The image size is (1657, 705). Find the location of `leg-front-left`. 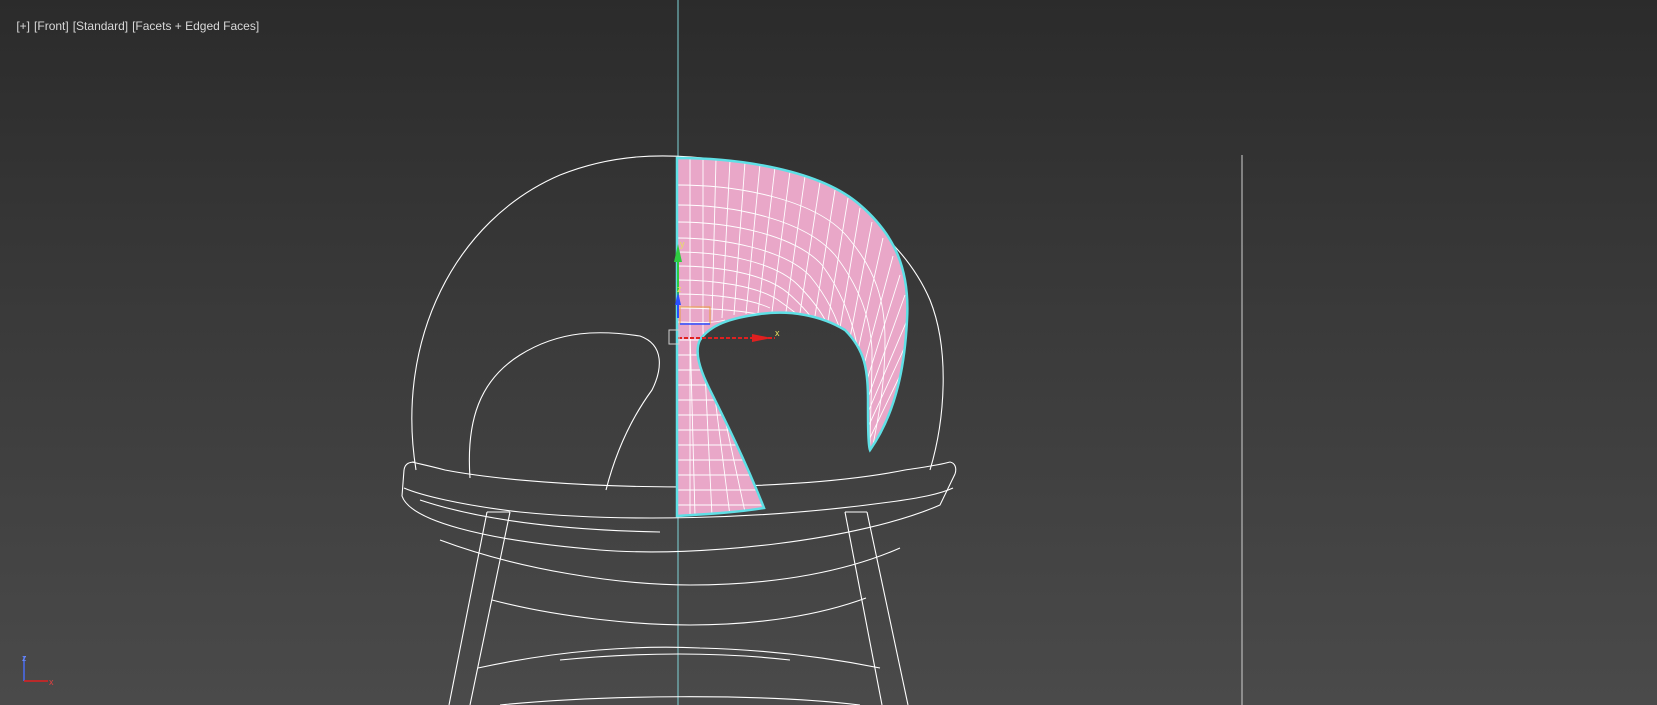

leg-front-left is located at coordinates (479, 608).